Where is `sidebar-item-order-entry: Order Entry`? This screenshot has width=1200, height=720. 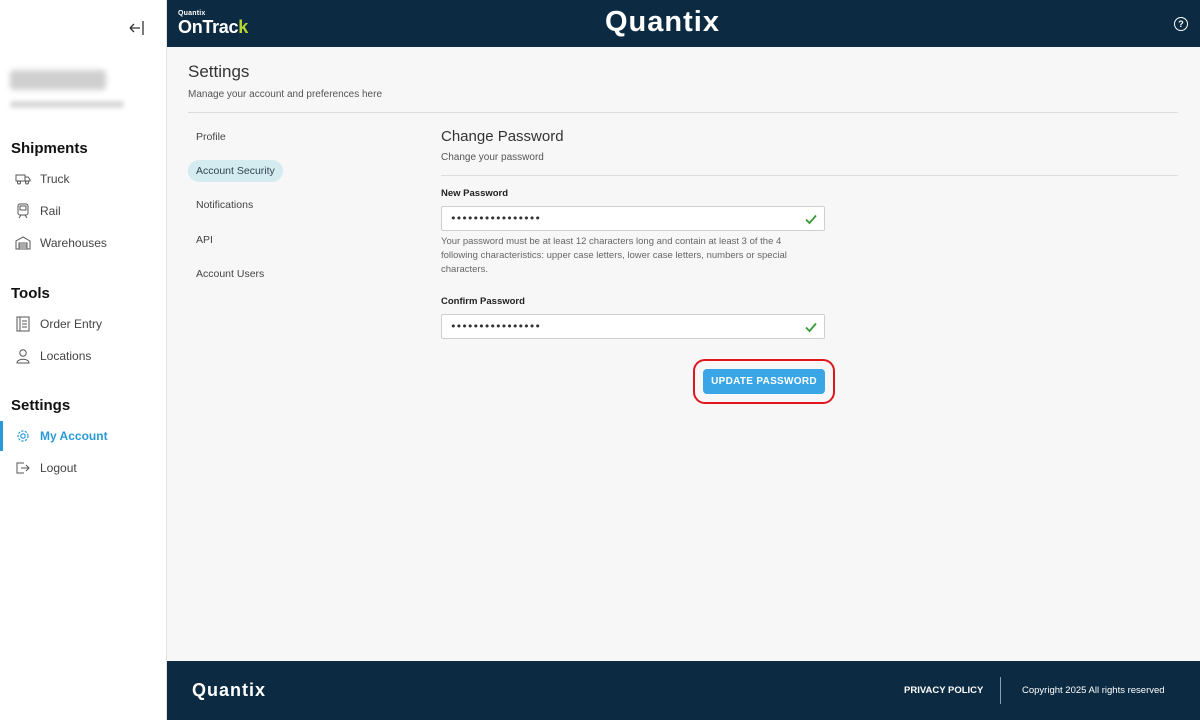 sidebar-item-order-entry: Order Entry is located at coordinates (83, 324).